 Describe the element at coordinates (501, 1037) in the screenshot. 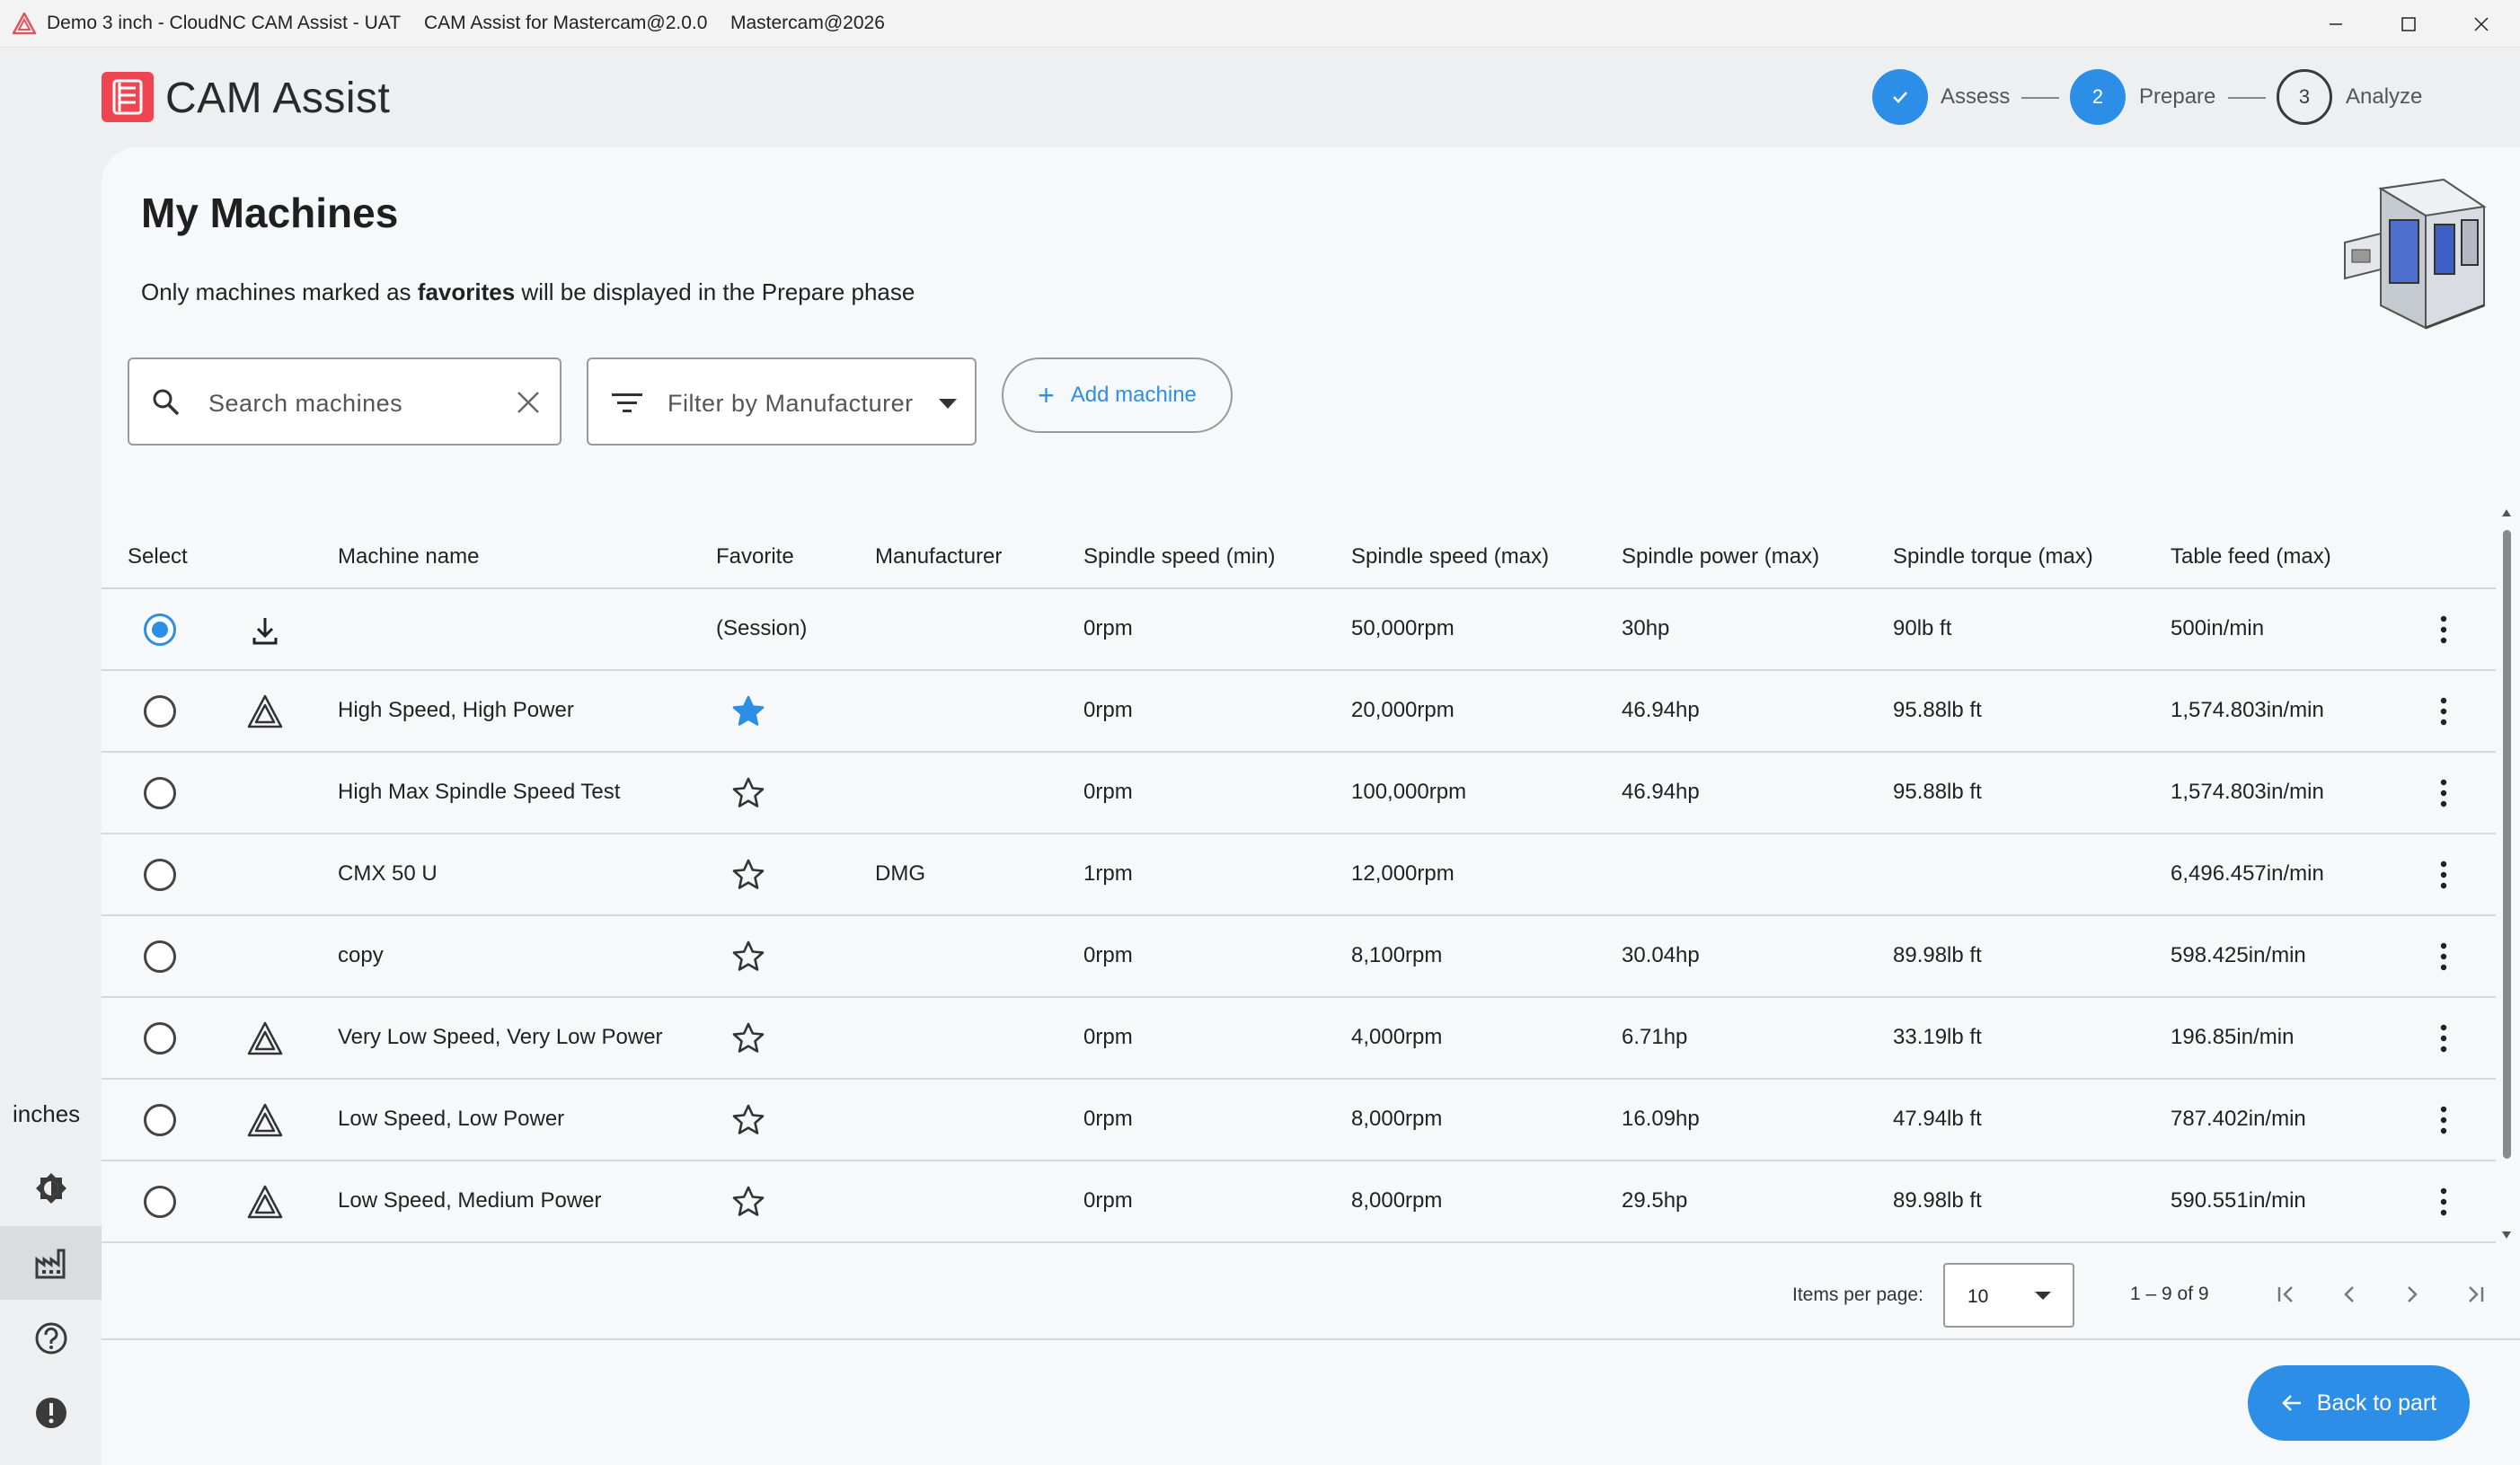

I see `machine-name: Very Low Speed, Very Low Power` at that location.